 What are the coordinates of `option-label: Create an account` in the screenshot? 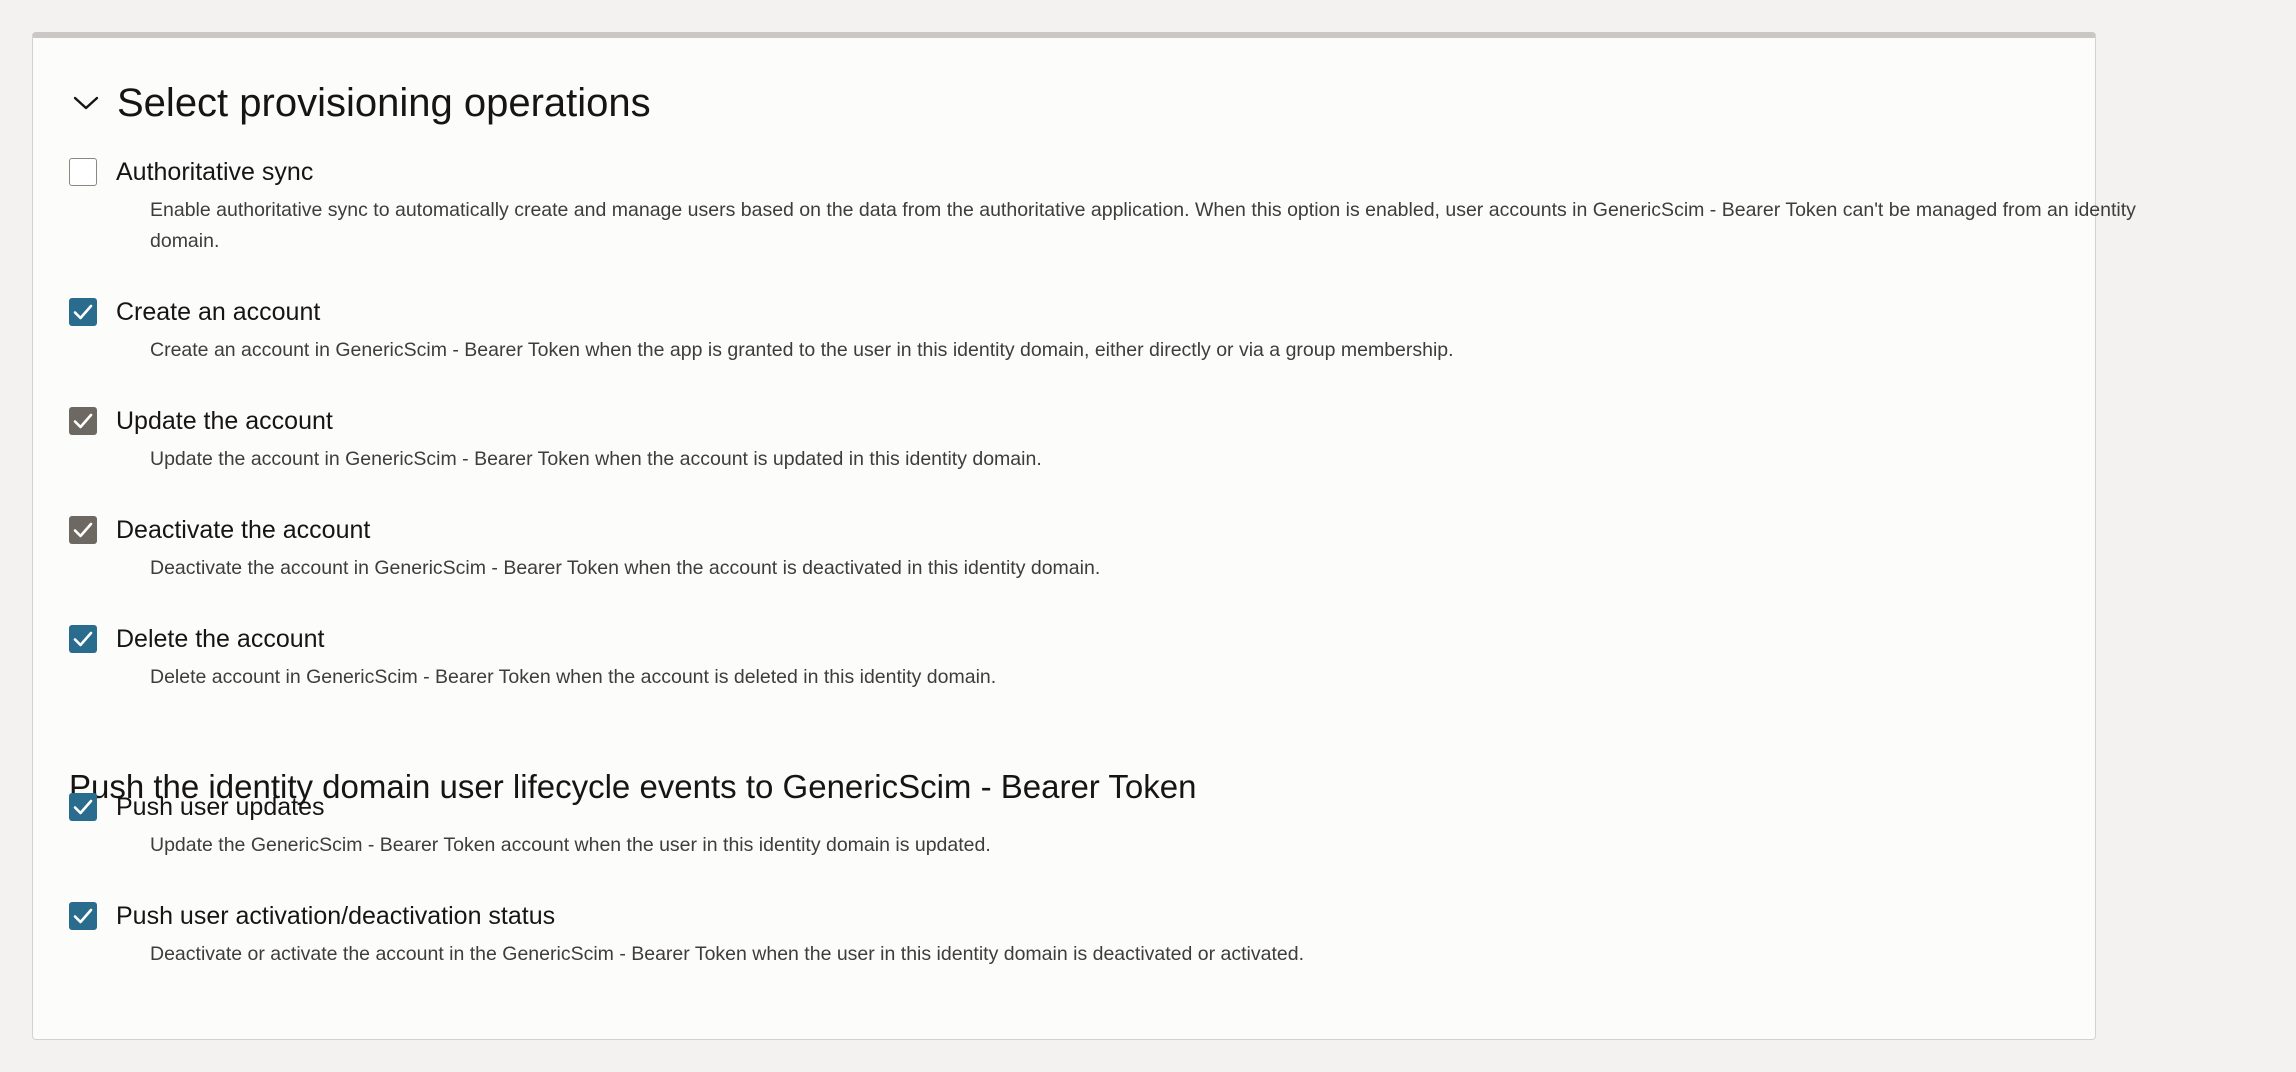 It's located at (218, 311).